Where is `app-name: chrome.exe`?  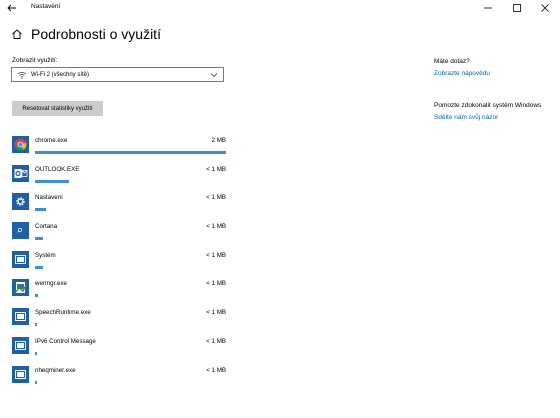
app-name: chrome.exe is located at coordinates (51, 140).